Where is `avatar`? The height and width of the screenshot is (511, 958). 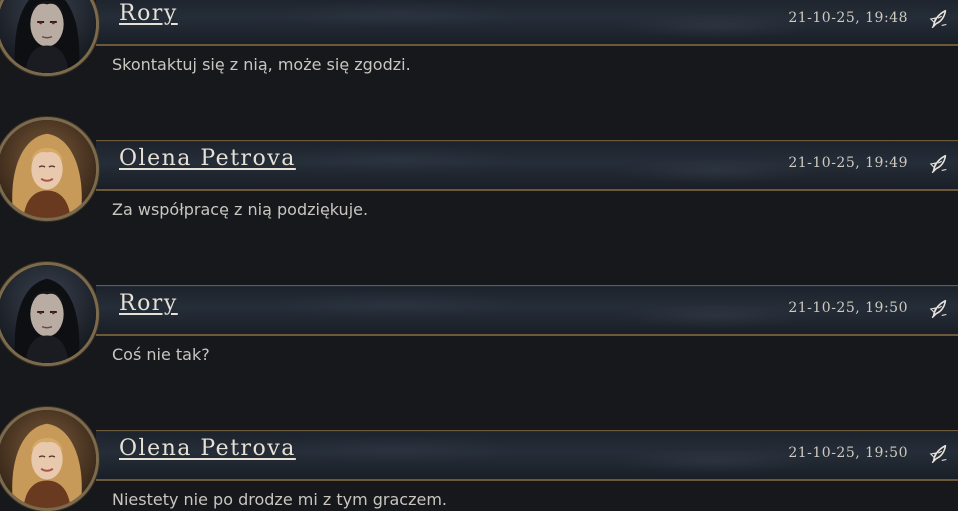
avatar is located at coordinates (49, 459).